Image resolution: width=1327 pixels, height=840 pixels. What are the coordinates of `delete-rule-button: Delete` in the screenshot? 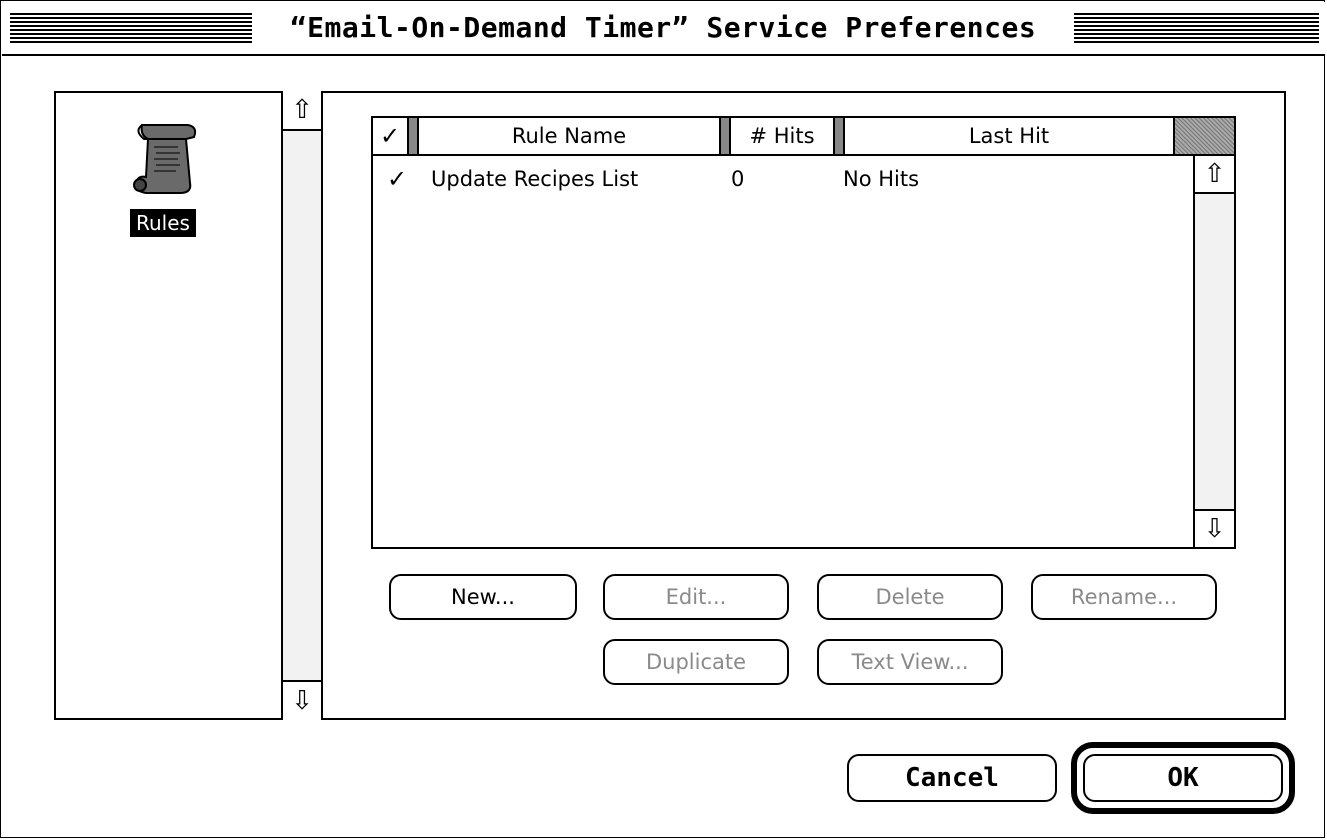 It's located at (910, 597).